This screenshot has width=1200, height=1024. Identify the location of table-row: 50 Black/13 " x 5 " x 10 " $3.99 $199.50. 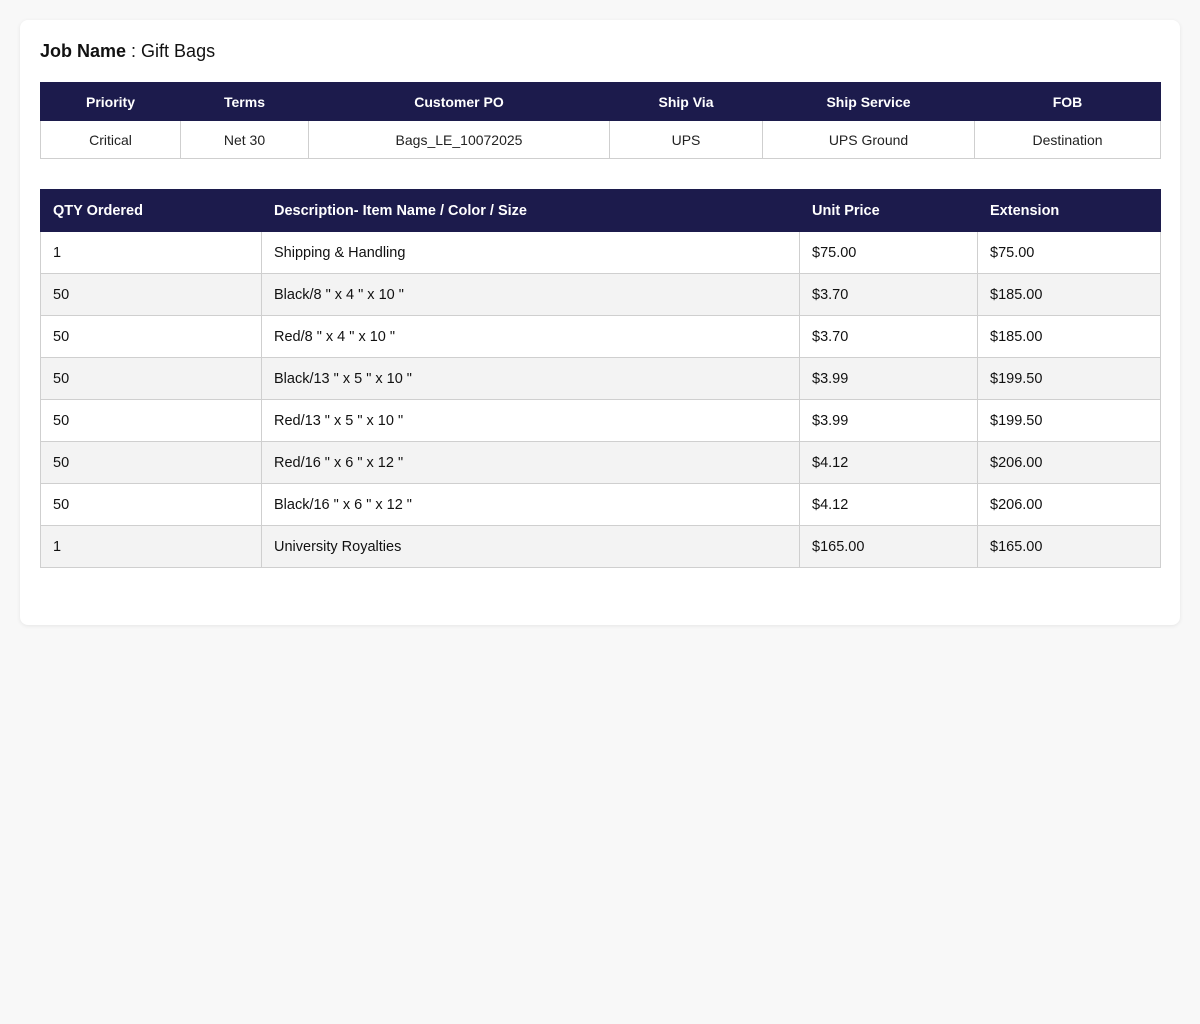
(600, 378).